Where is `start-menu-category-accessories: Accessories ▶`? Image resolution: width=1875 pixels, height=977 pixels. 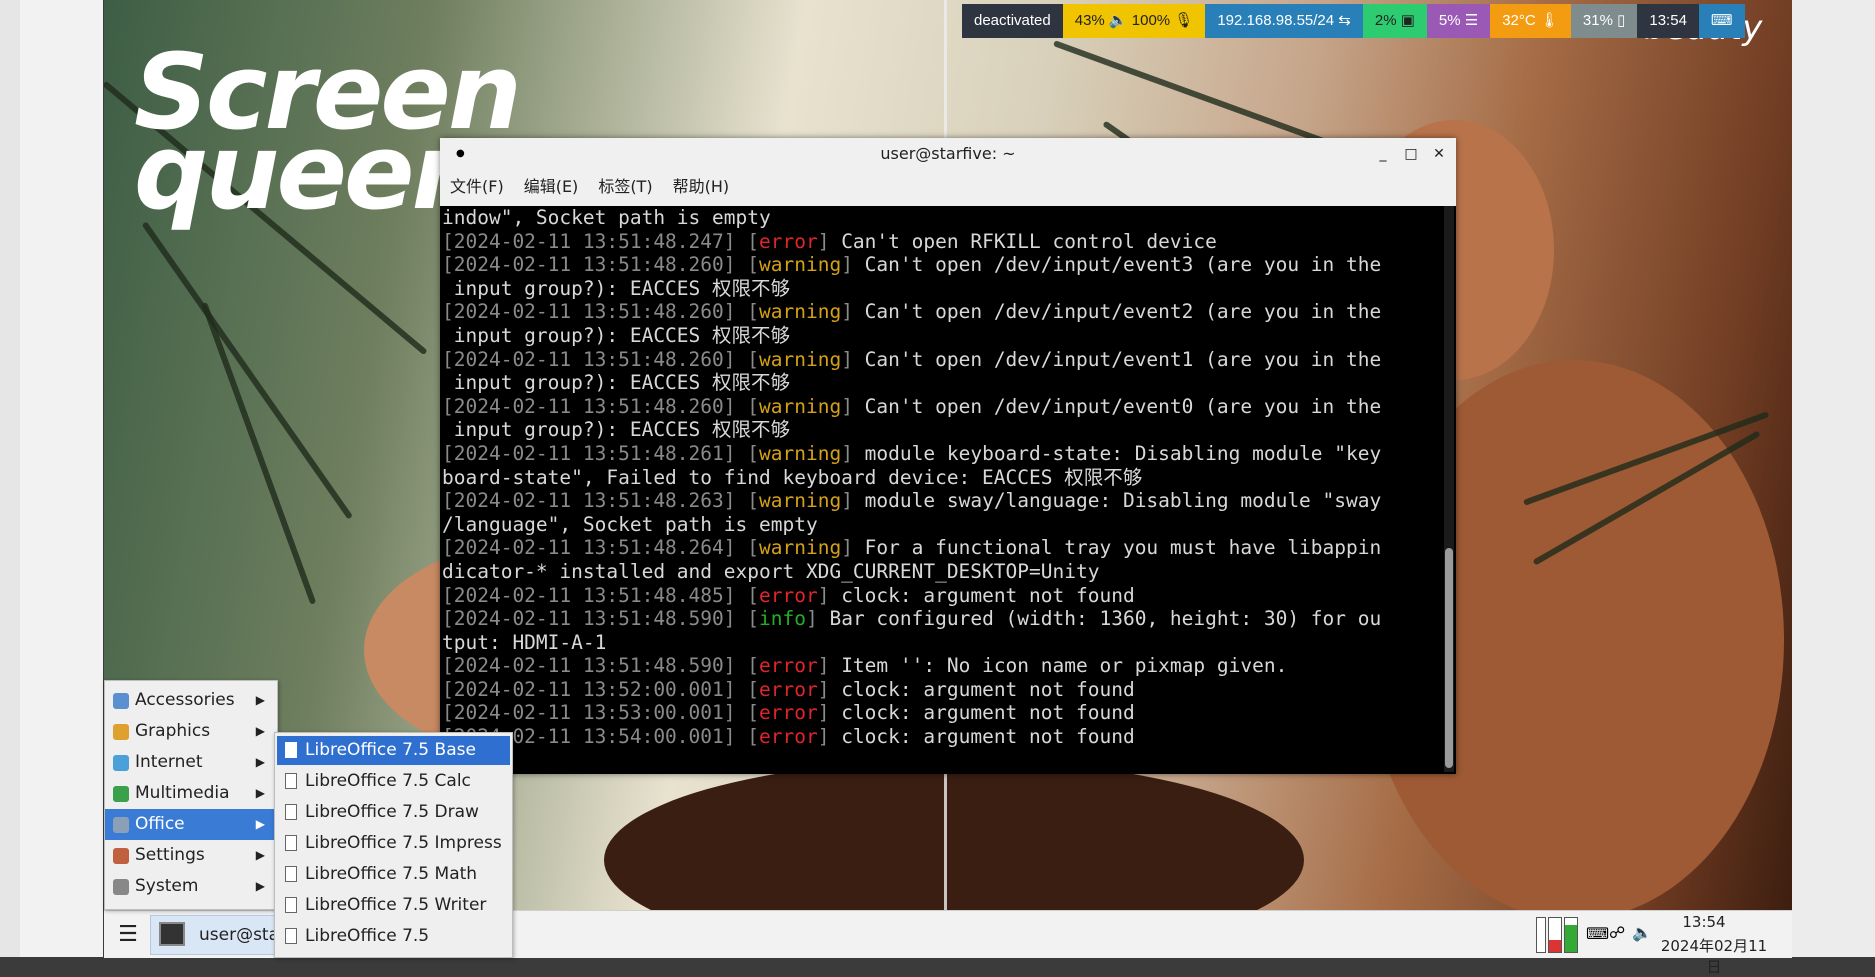 start-menu-category-accessories: Accessories ▶ is located at coordinates (191, 700).